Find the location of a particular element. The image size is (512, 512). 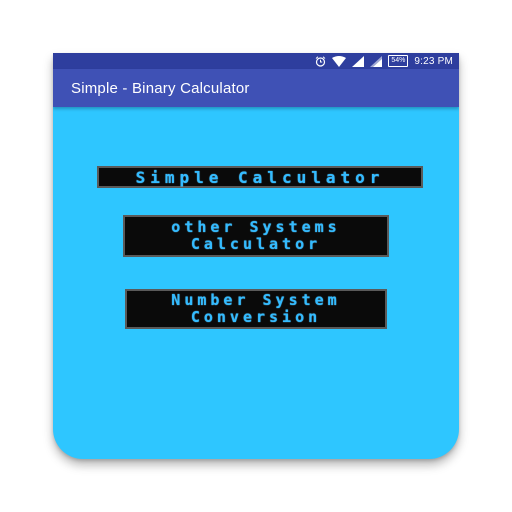

clock: 9:23 PM is located at coordinates (433, 61).